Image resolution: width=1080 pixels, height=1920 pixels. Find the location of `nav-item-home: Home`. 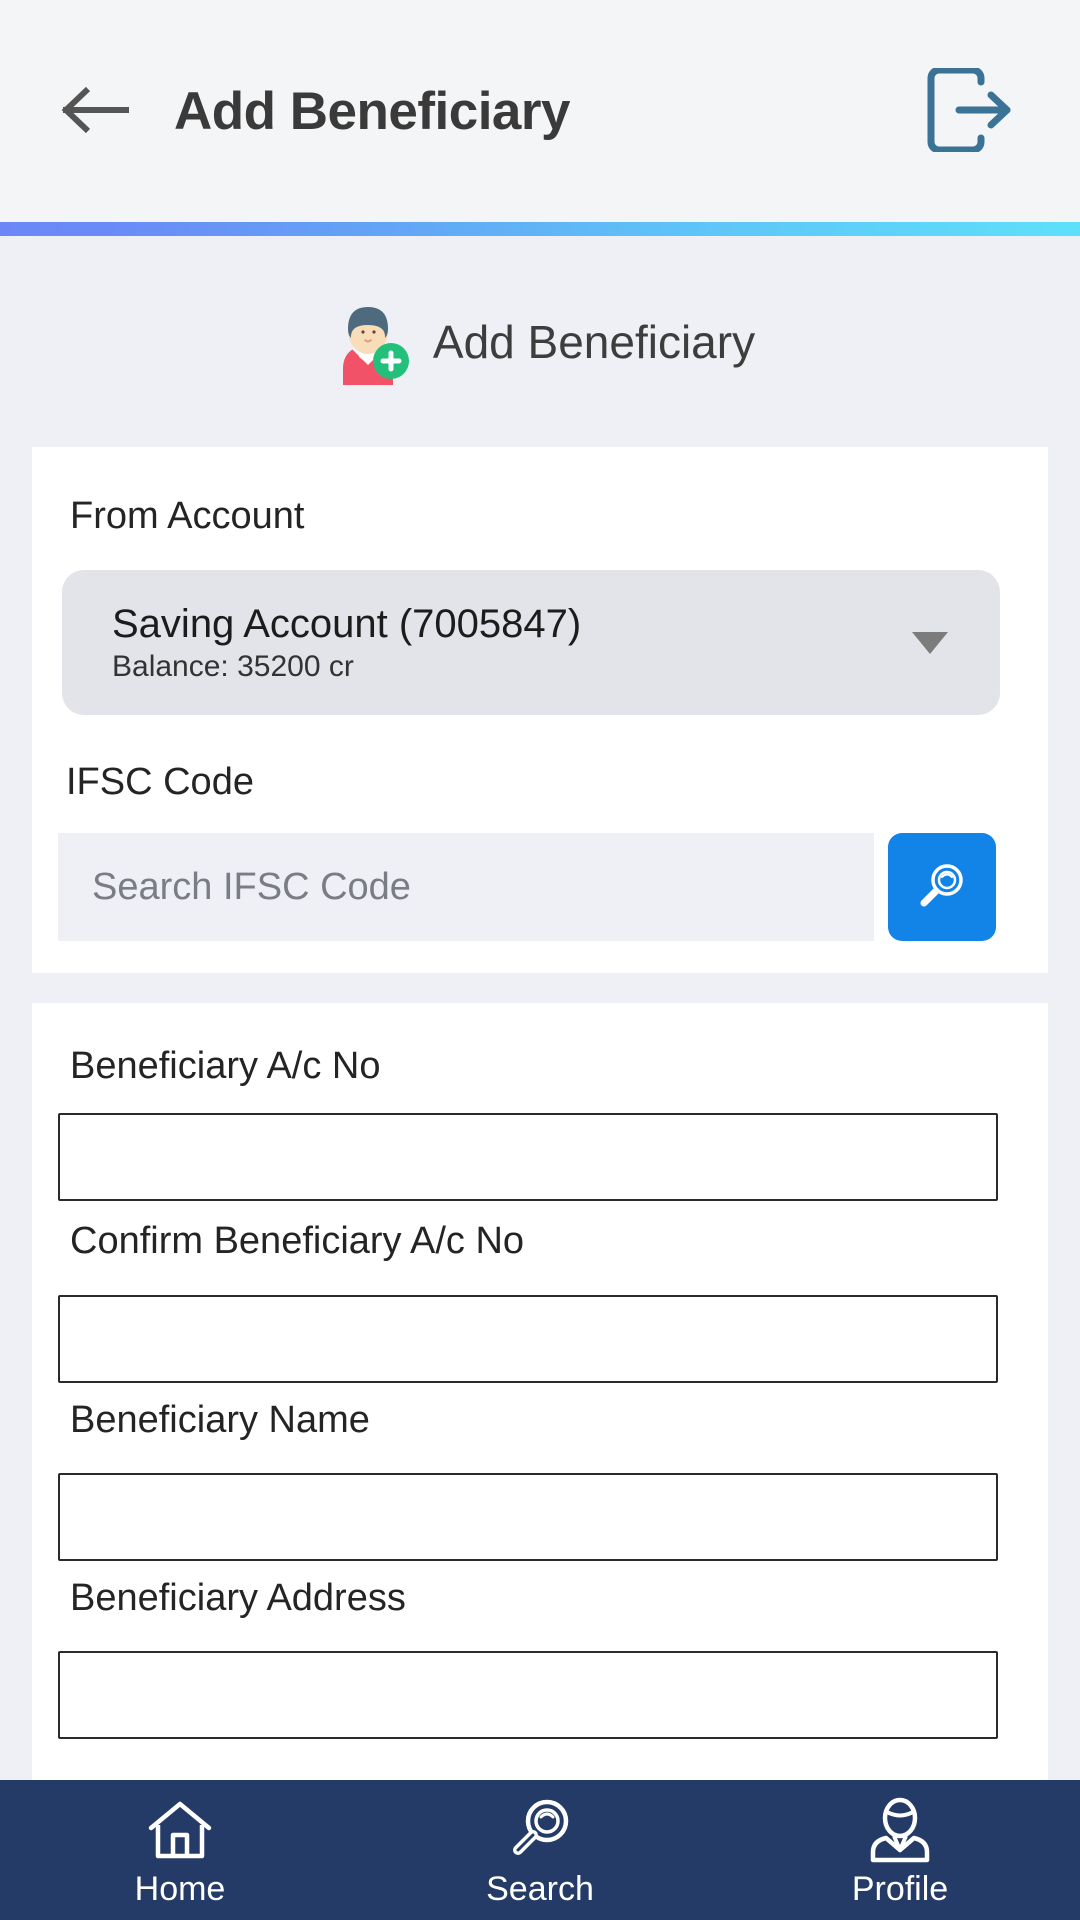

nav-item-home: Home is located at coordinates (180, 1850).